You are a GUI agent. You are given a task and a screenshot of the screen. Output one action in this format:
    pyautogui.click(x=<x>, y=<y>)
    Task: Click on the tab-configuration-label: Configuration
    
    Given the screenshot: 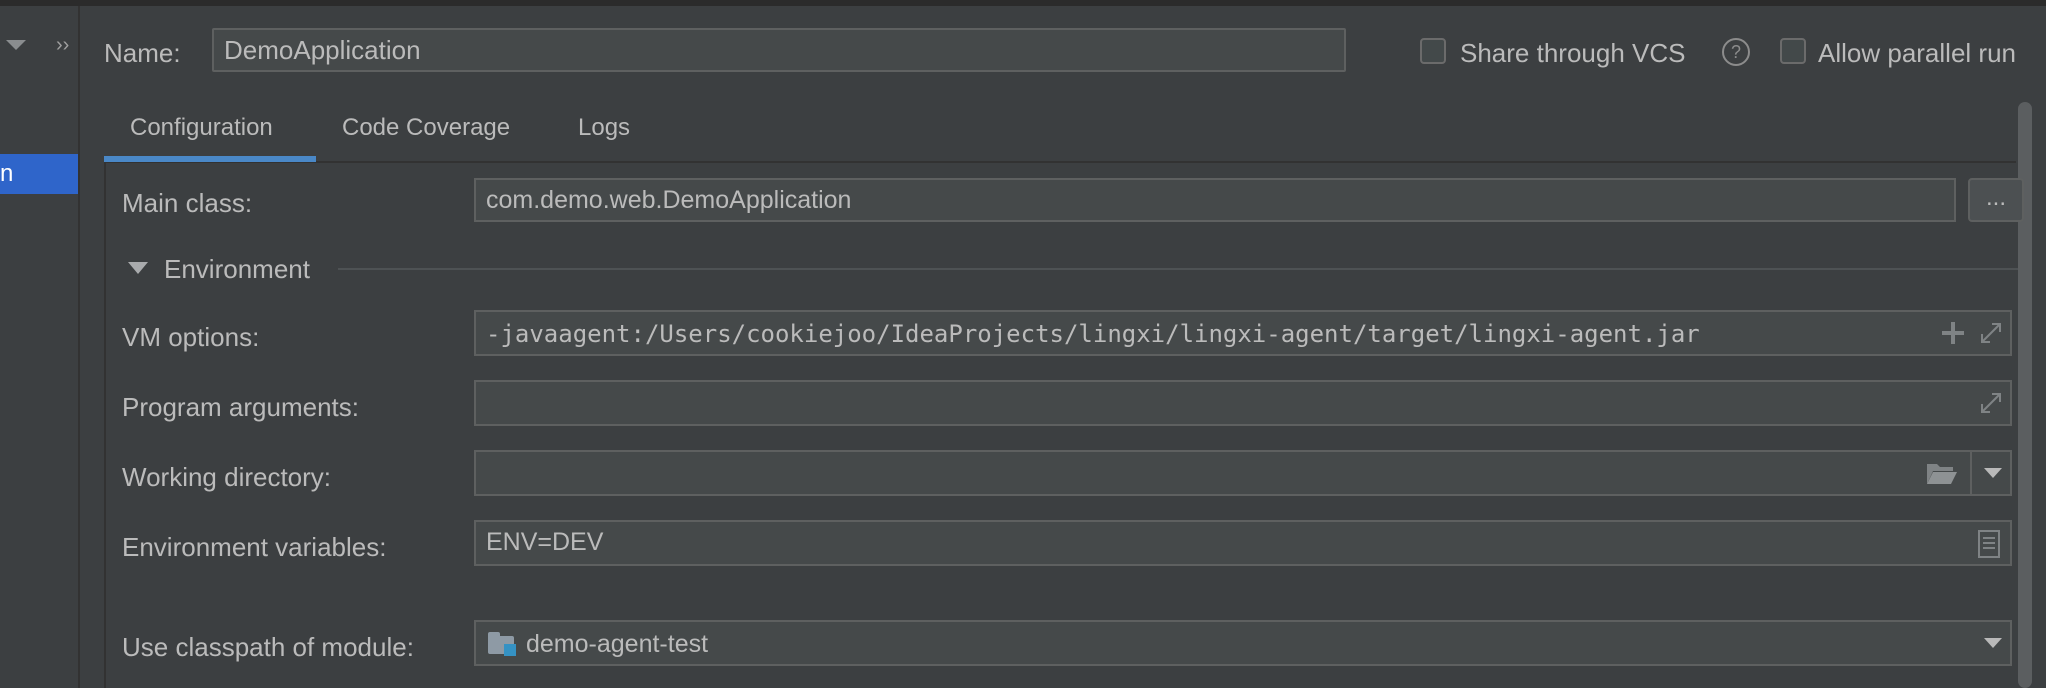 What is the action you would take?
    pyautogui.click(x=201, y=127)
    